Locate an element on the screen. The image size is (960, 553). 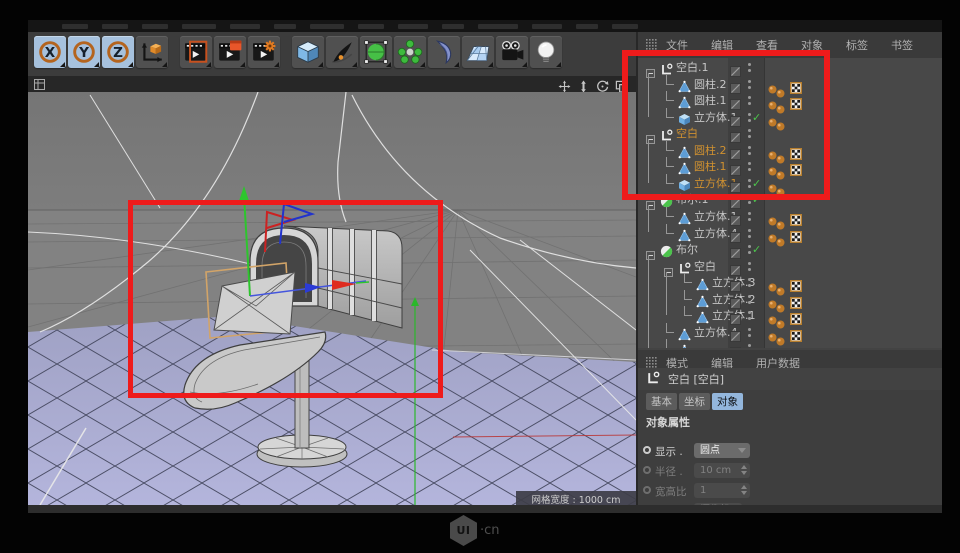
coordinate-system-button is located at coordinates (152, 52).